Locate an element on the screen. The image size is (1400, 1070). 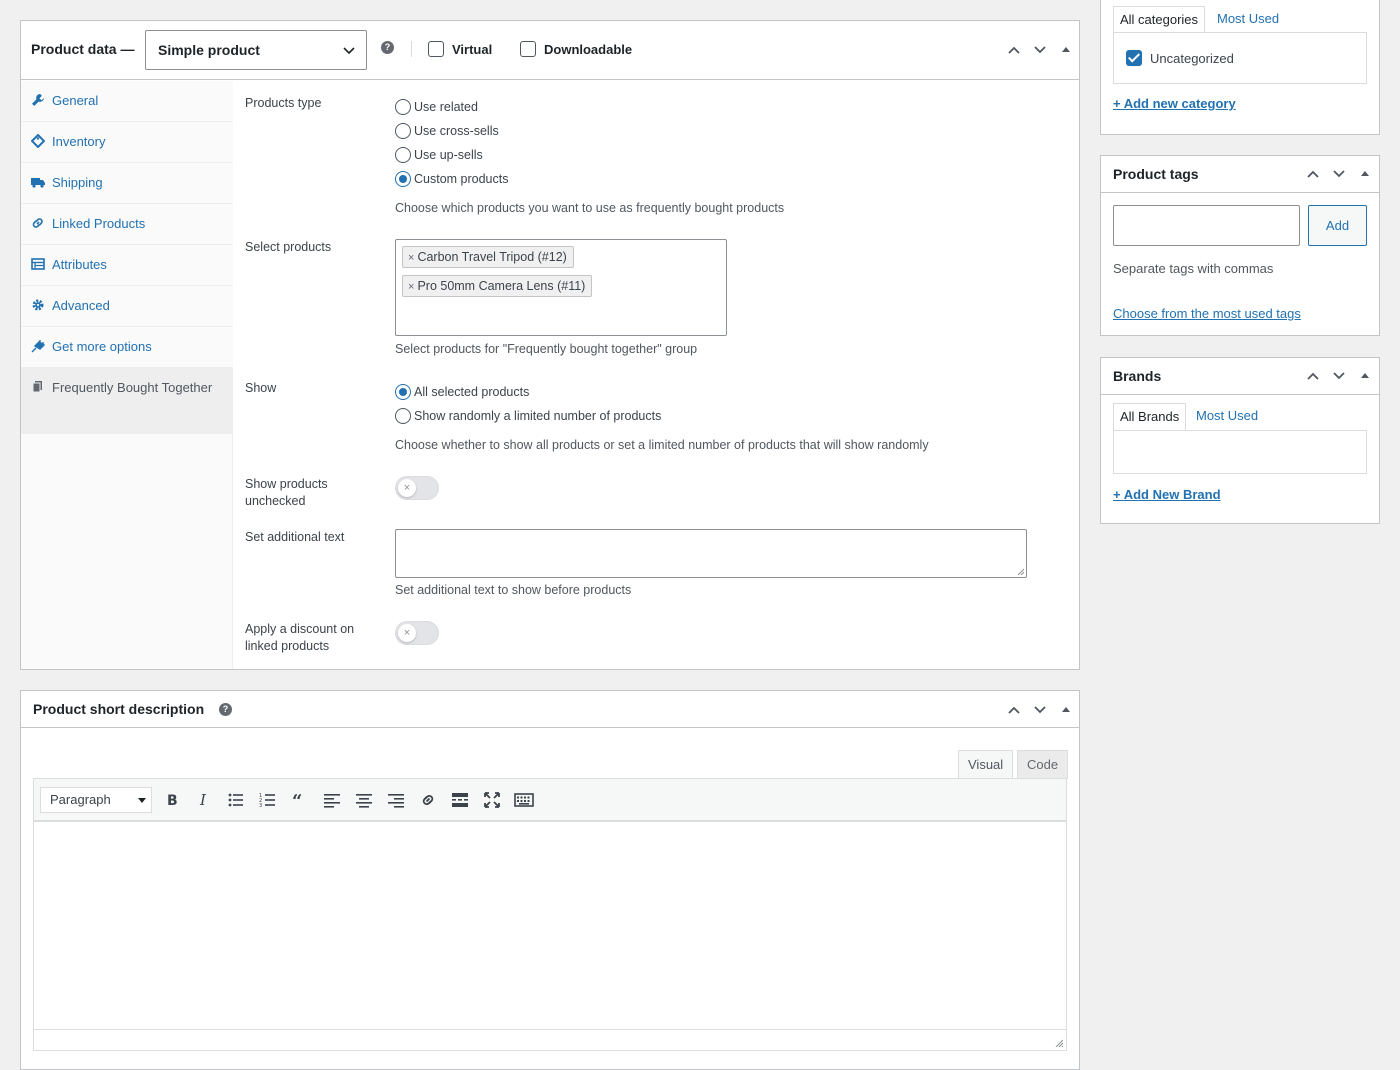
format-select: Paragraph is located at coordinates (96, 800).